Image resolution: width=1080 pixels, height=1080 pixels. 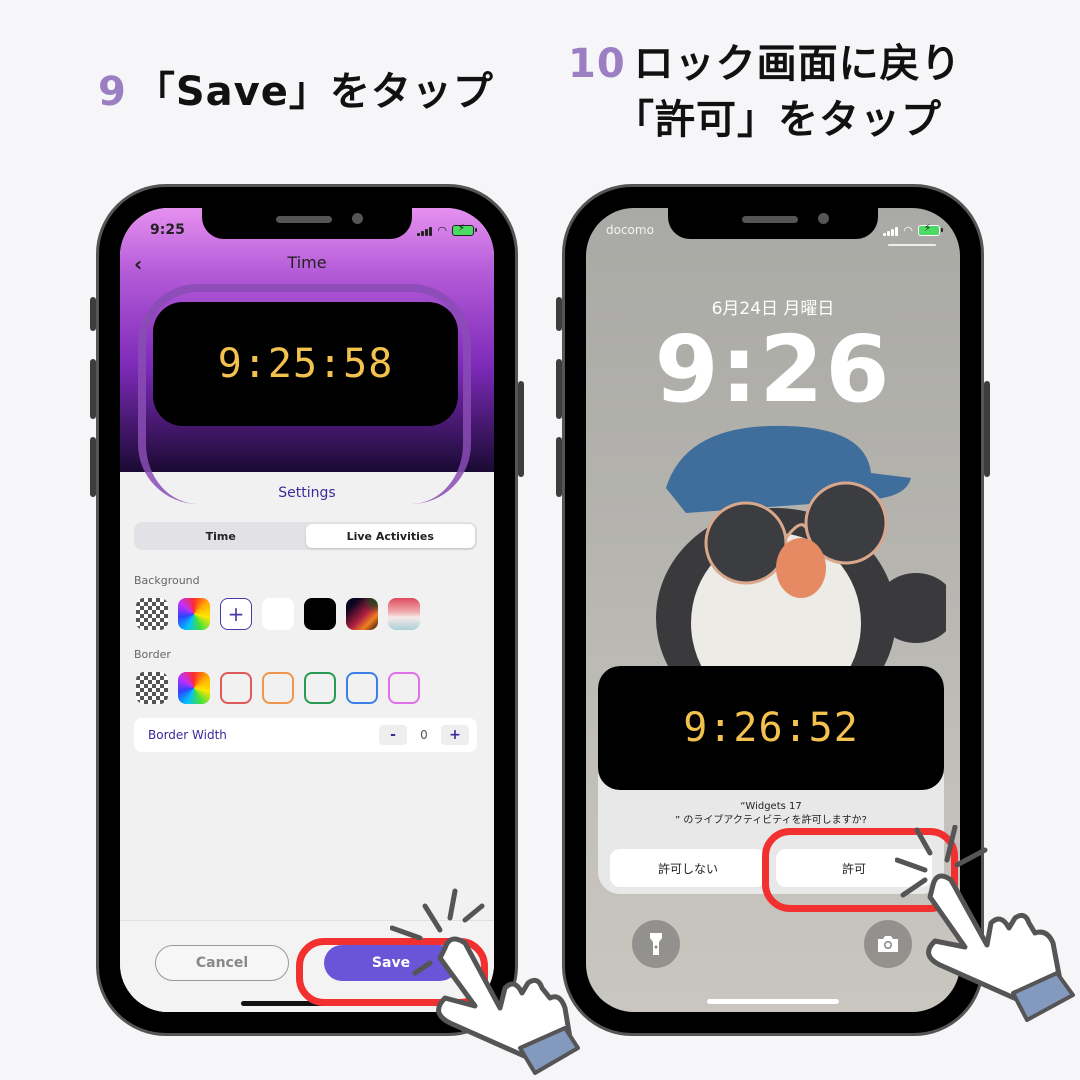 I want to click on bg-swatch-color-wheel, so click(x=194, y=614).